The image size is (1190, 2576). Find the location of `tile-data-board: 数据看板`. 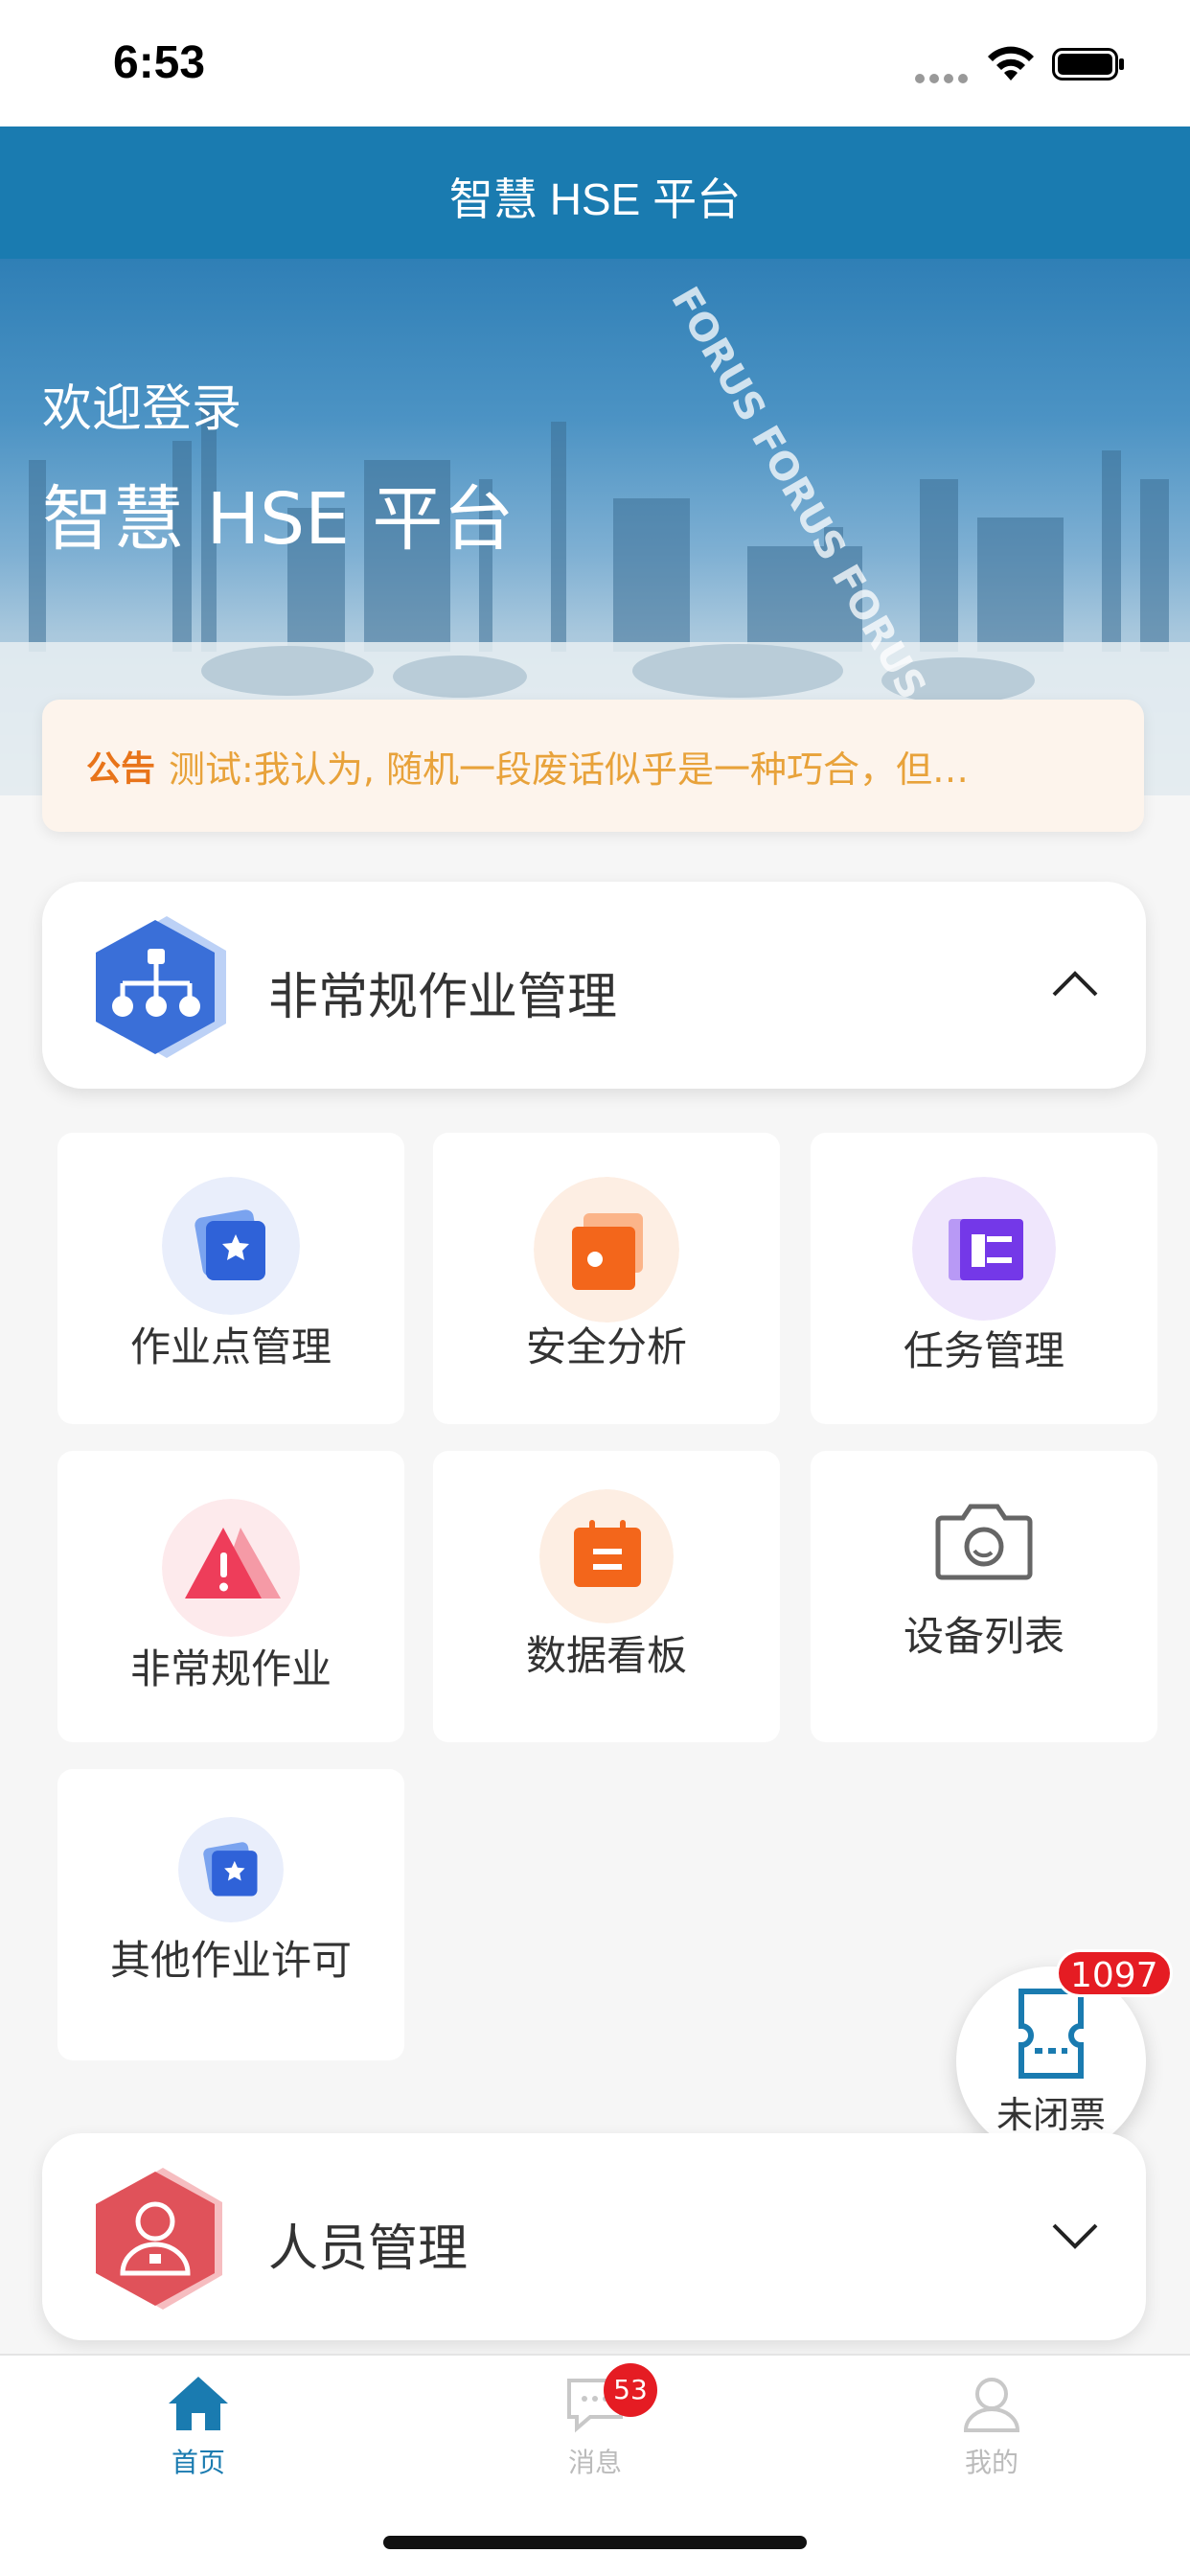

tile-data-board: 数据看板 is located at coordinates (606, 1596).